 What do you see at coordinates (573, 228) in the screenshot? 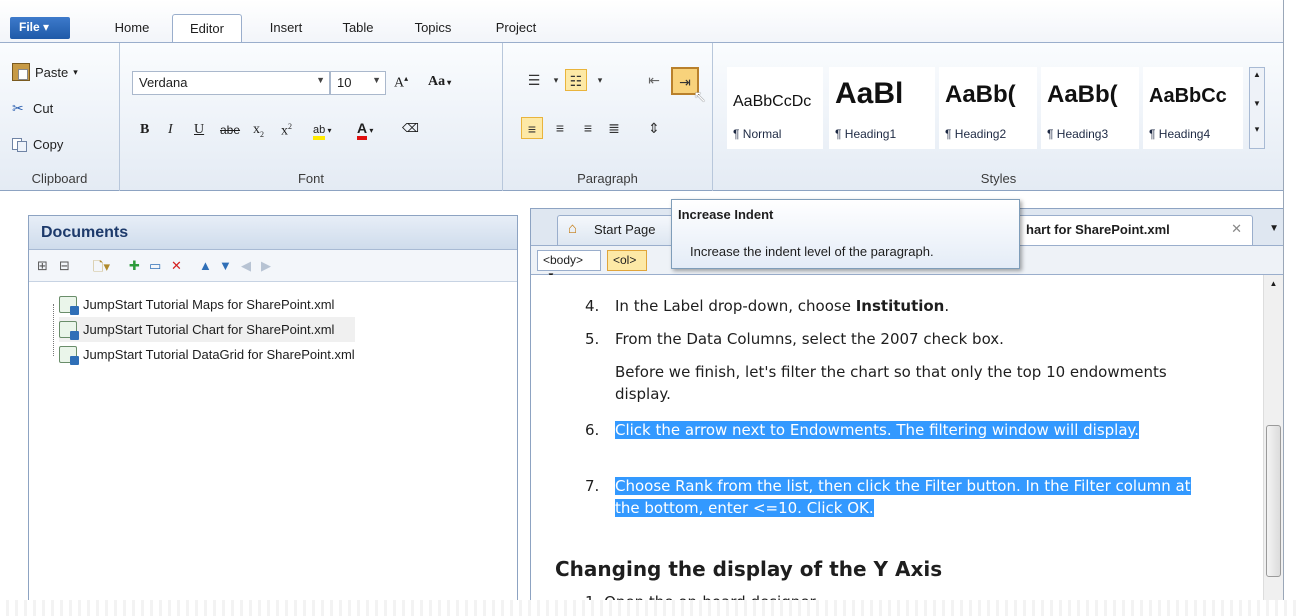
I see `home-icon: ⌂` at bounding box center [573, 228].